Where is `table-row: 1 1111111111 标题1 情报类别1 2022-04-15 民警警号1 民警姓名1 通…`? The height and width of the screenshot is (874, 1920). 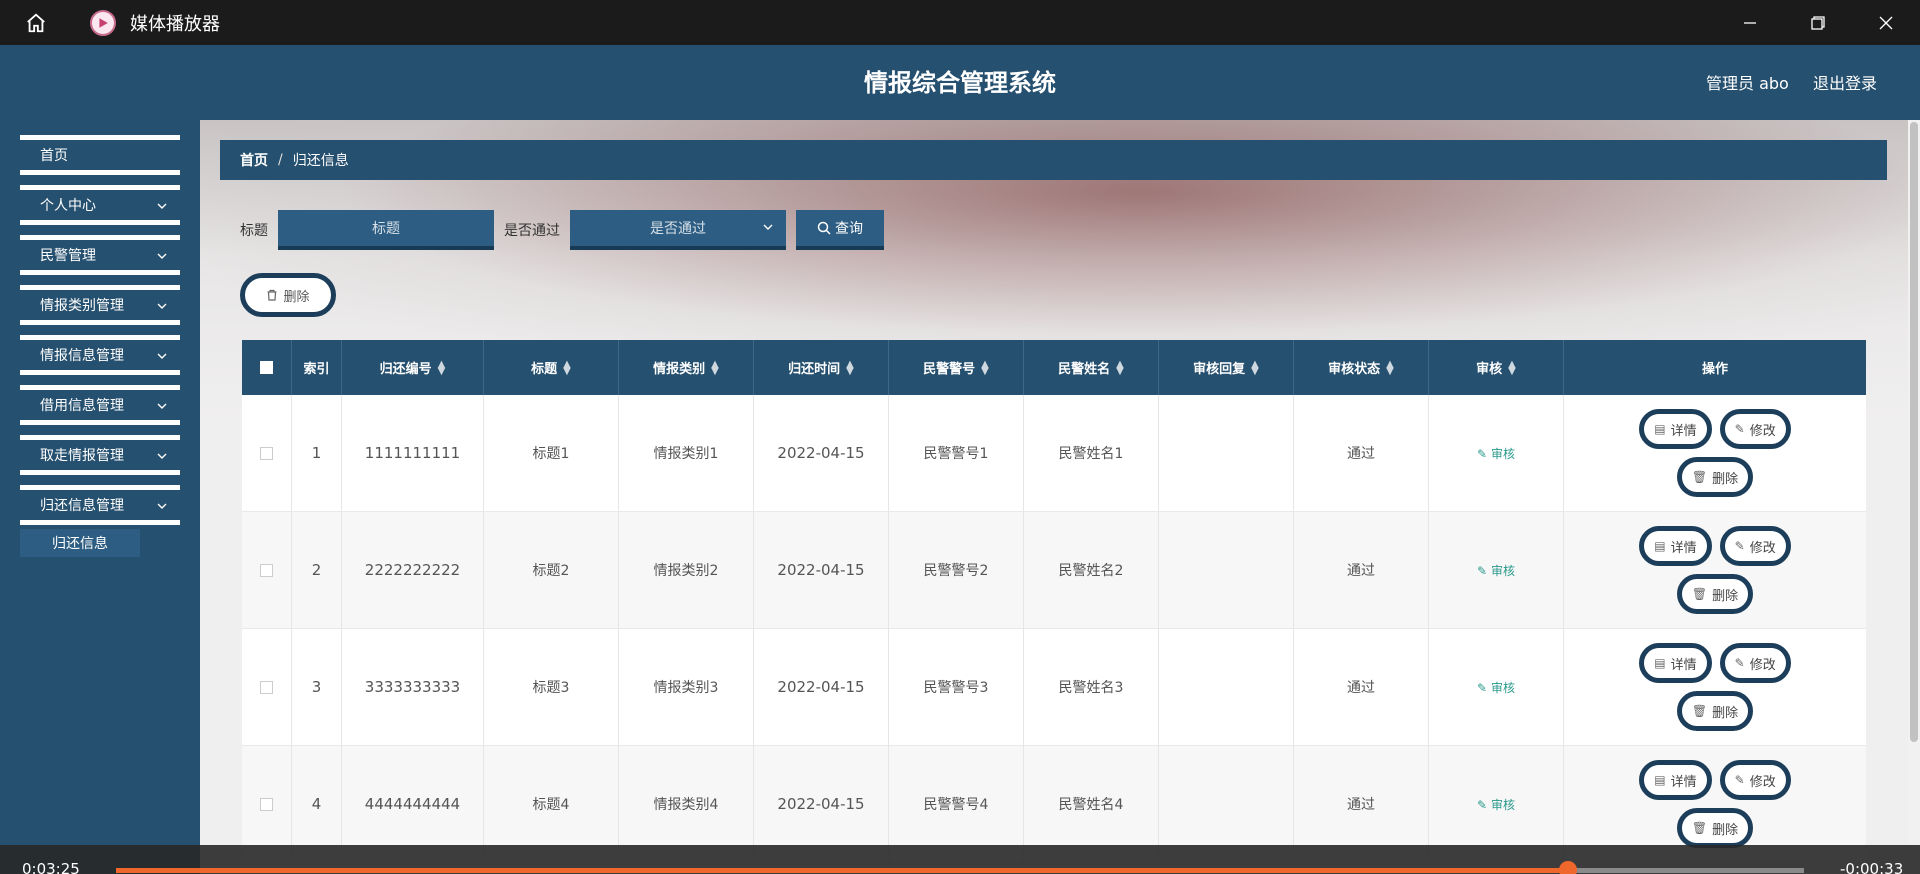
table-row: 1 1111111111 标题1 情报类别1 2022-04-15 民警警号1 民警姓名1 通… is located at coordinates (1054, 453).